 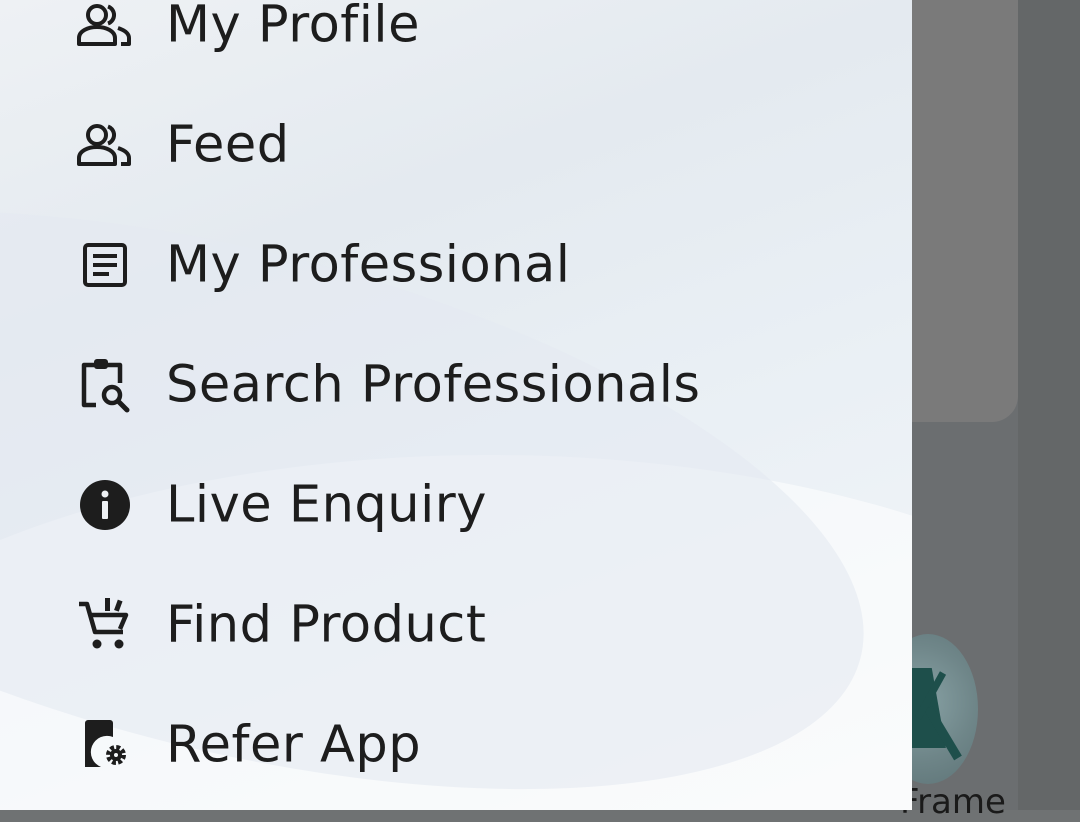 I want to click on drawer-item-label: My Profile, so click(x=293, y=27).